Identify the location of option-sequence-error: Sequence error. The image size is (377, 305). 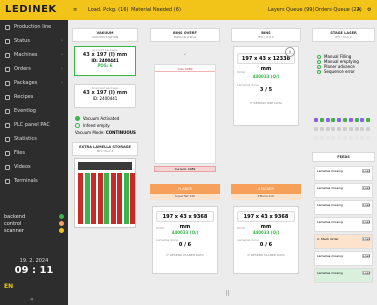
(338, 71).